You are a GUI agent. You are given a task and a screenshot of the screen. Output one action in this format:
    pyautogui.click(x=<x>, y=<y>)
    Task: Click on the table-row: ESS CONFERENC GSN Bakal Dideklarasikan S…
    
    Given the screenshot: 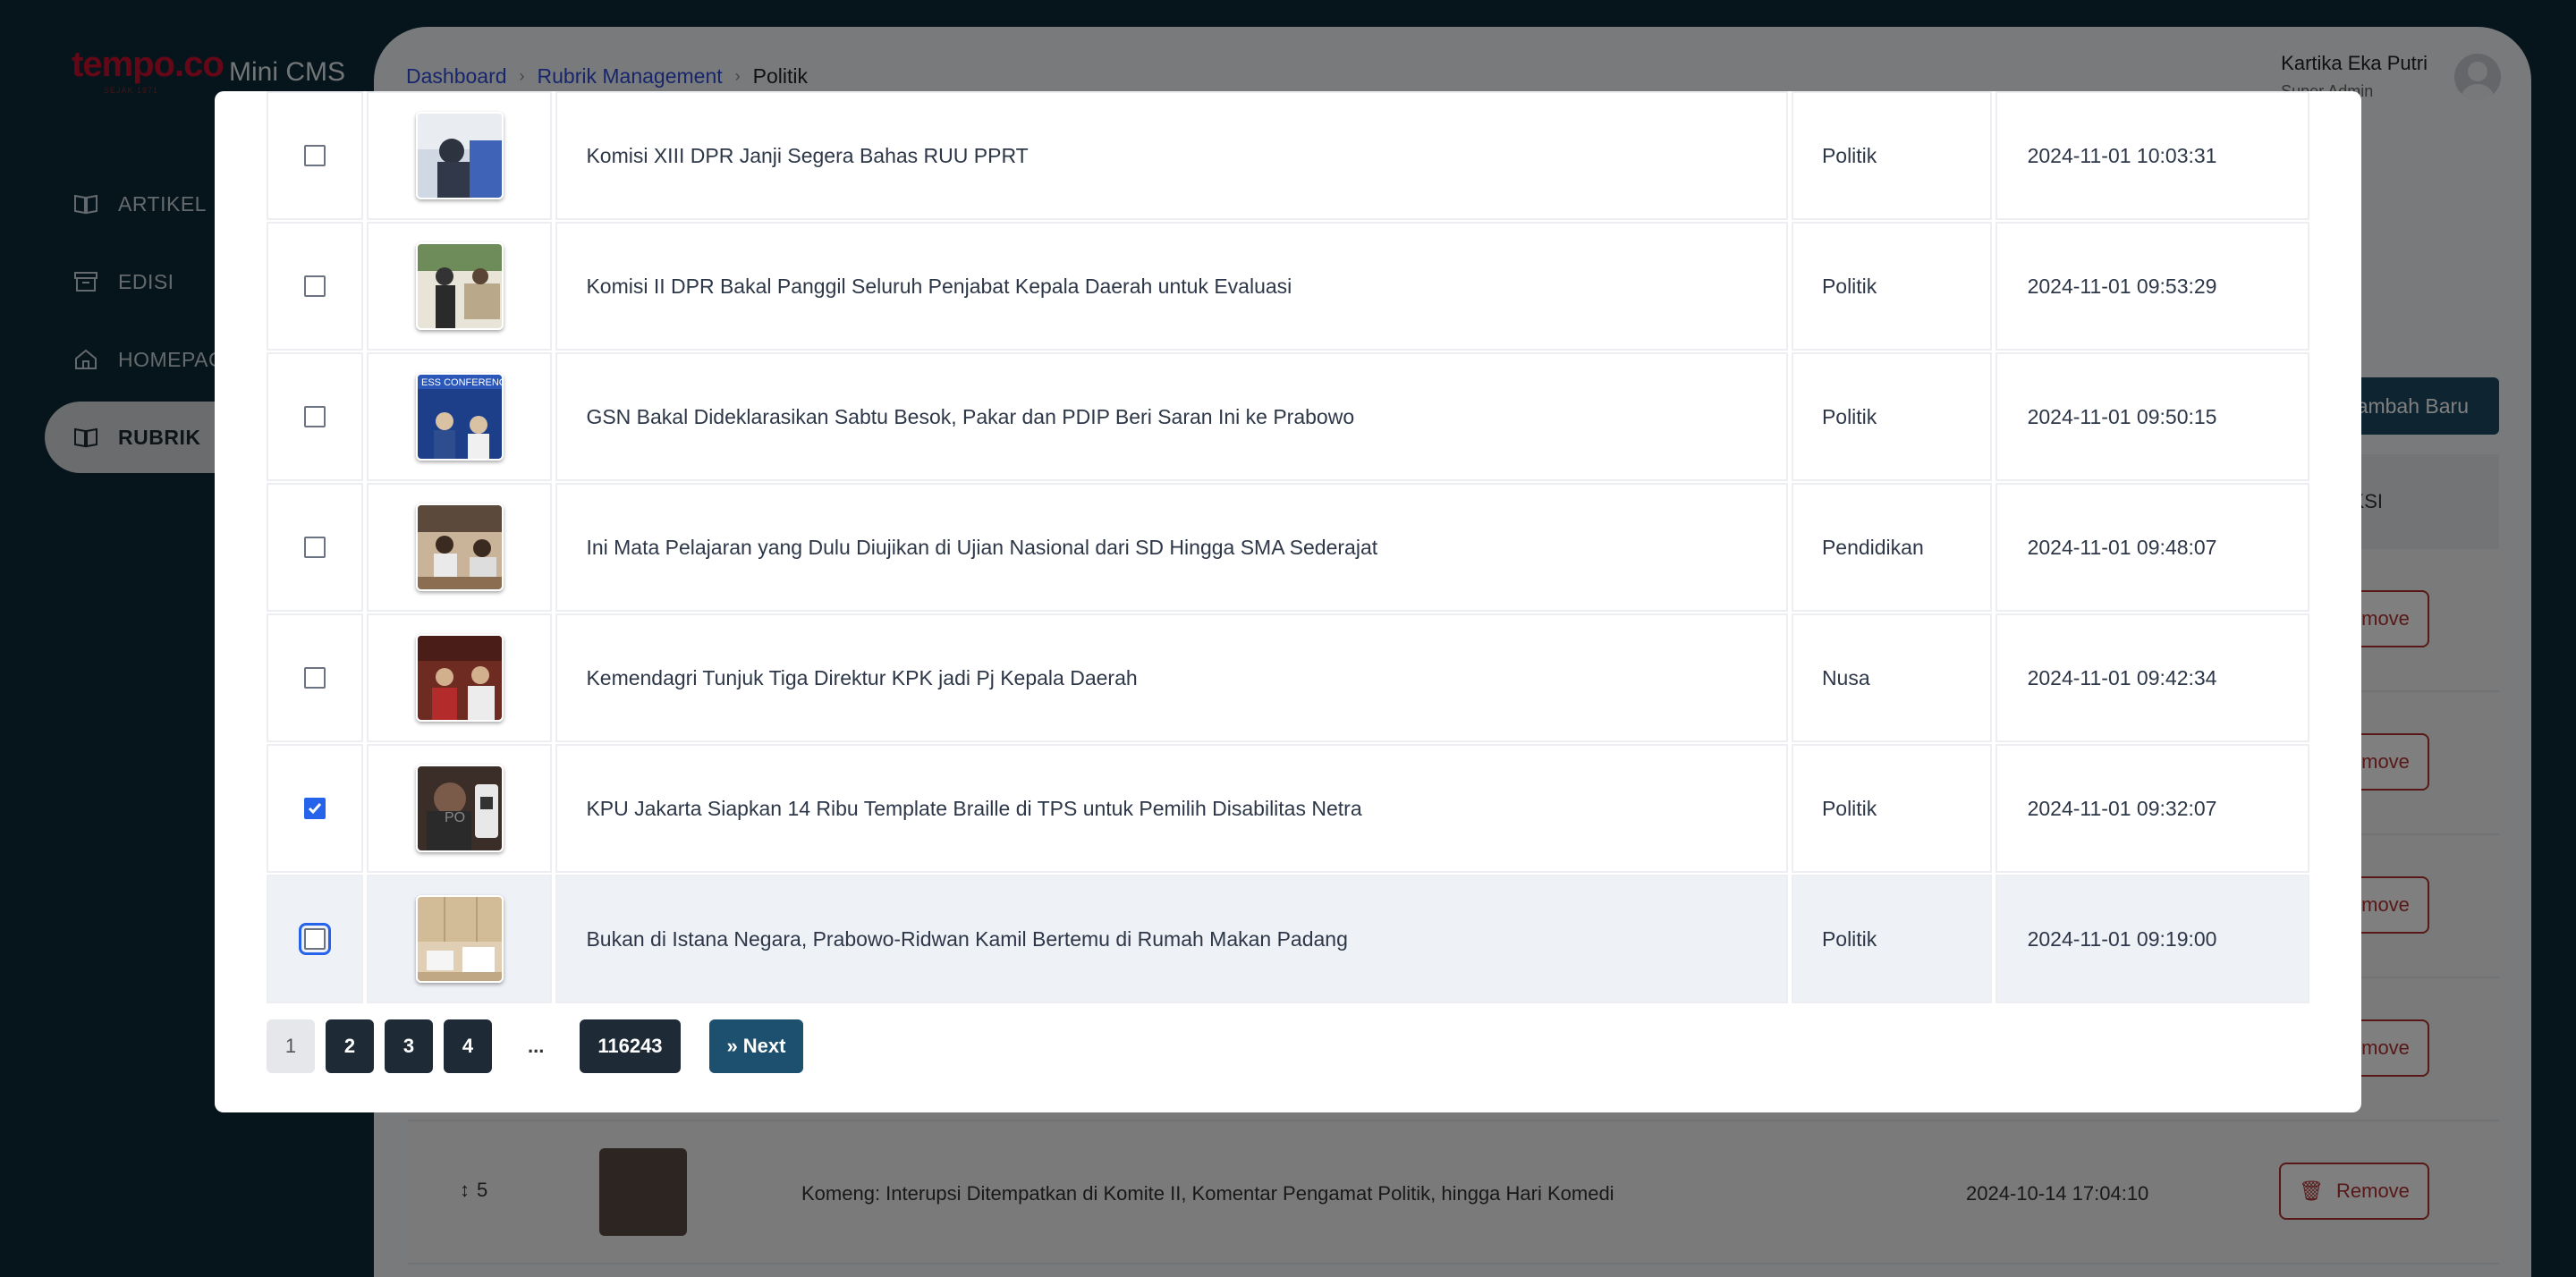 What is the action you would take?
    pyautogui.click(x=1288, y=417)
    